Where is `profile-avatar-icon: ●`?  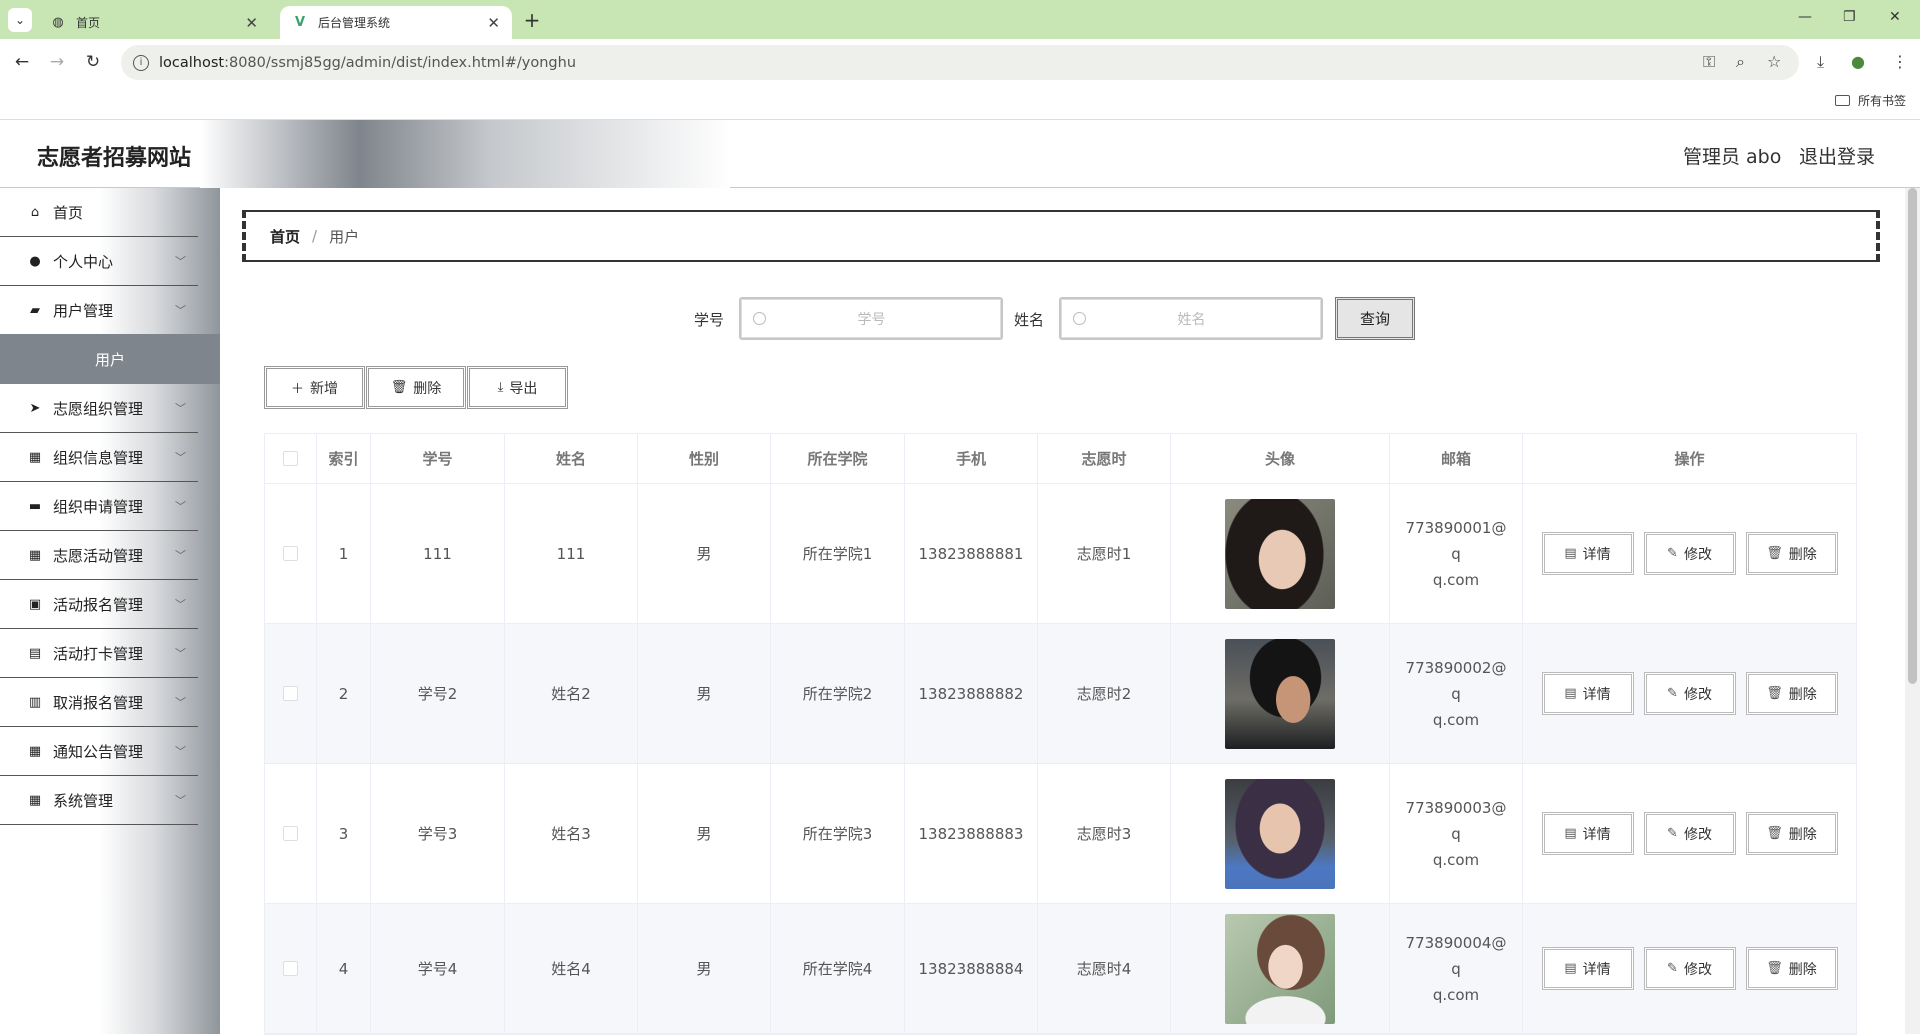 profile-avatar-icon: ● is located at coordinates (1858, 61).